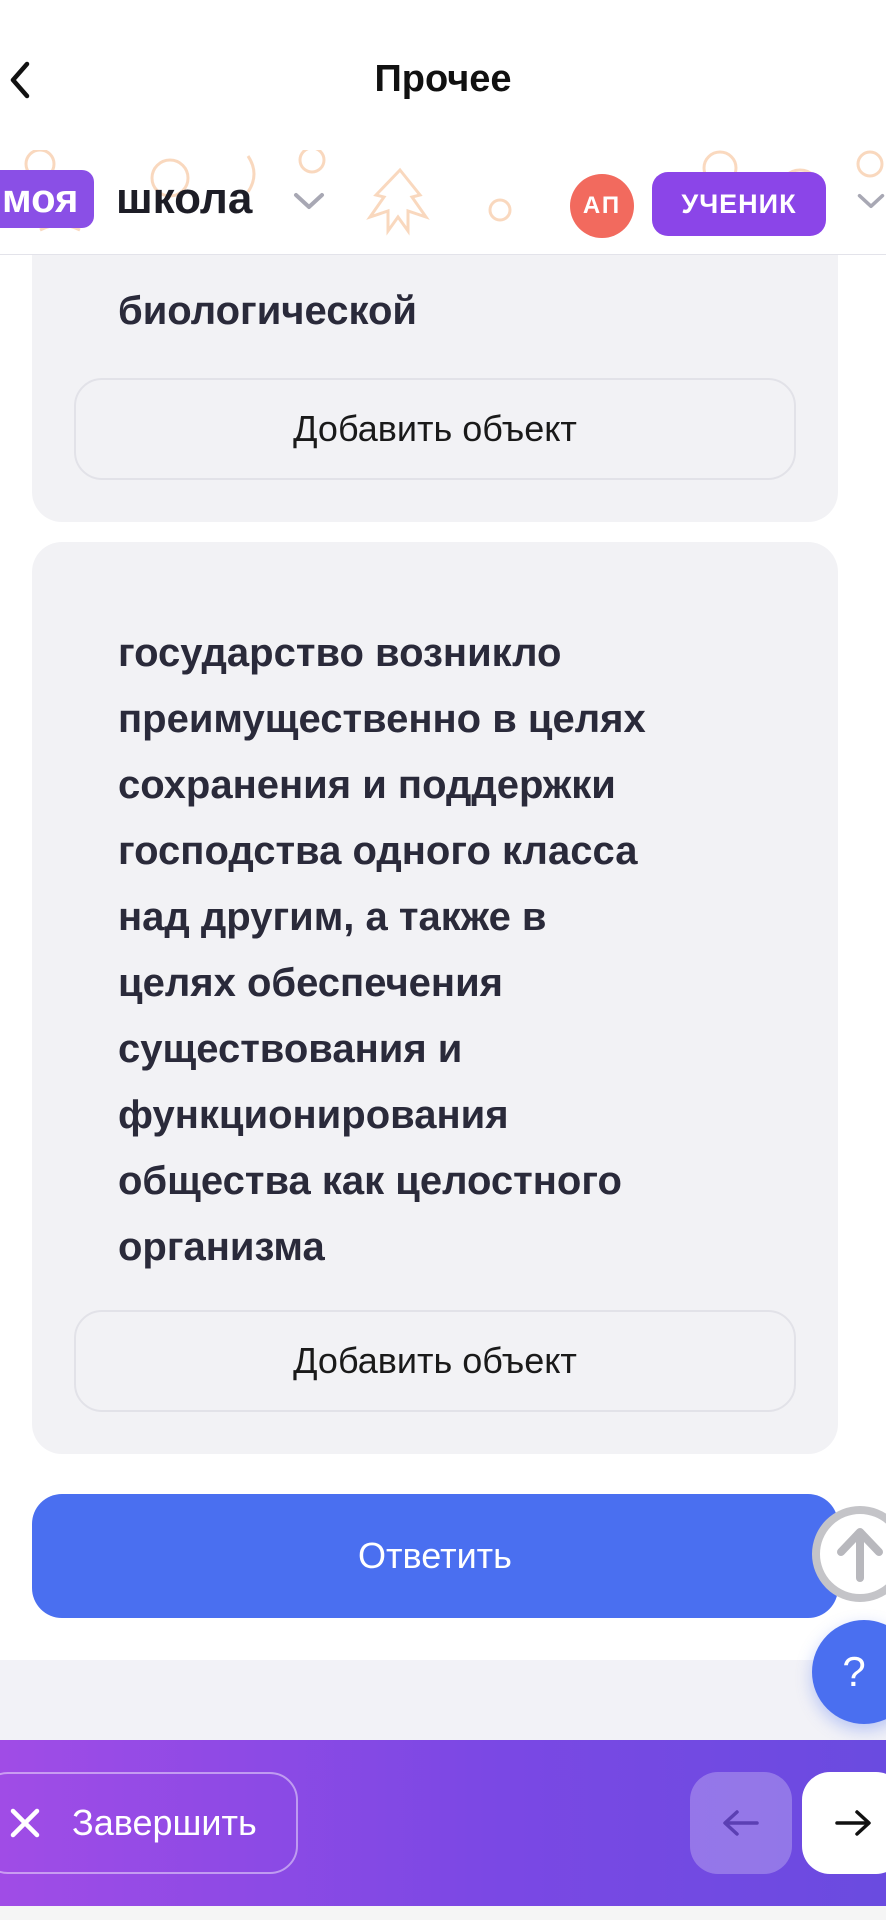 This screenshot has height=1920, width=886. I want to click on card-text-line: государство возникло, so click(340, 653).